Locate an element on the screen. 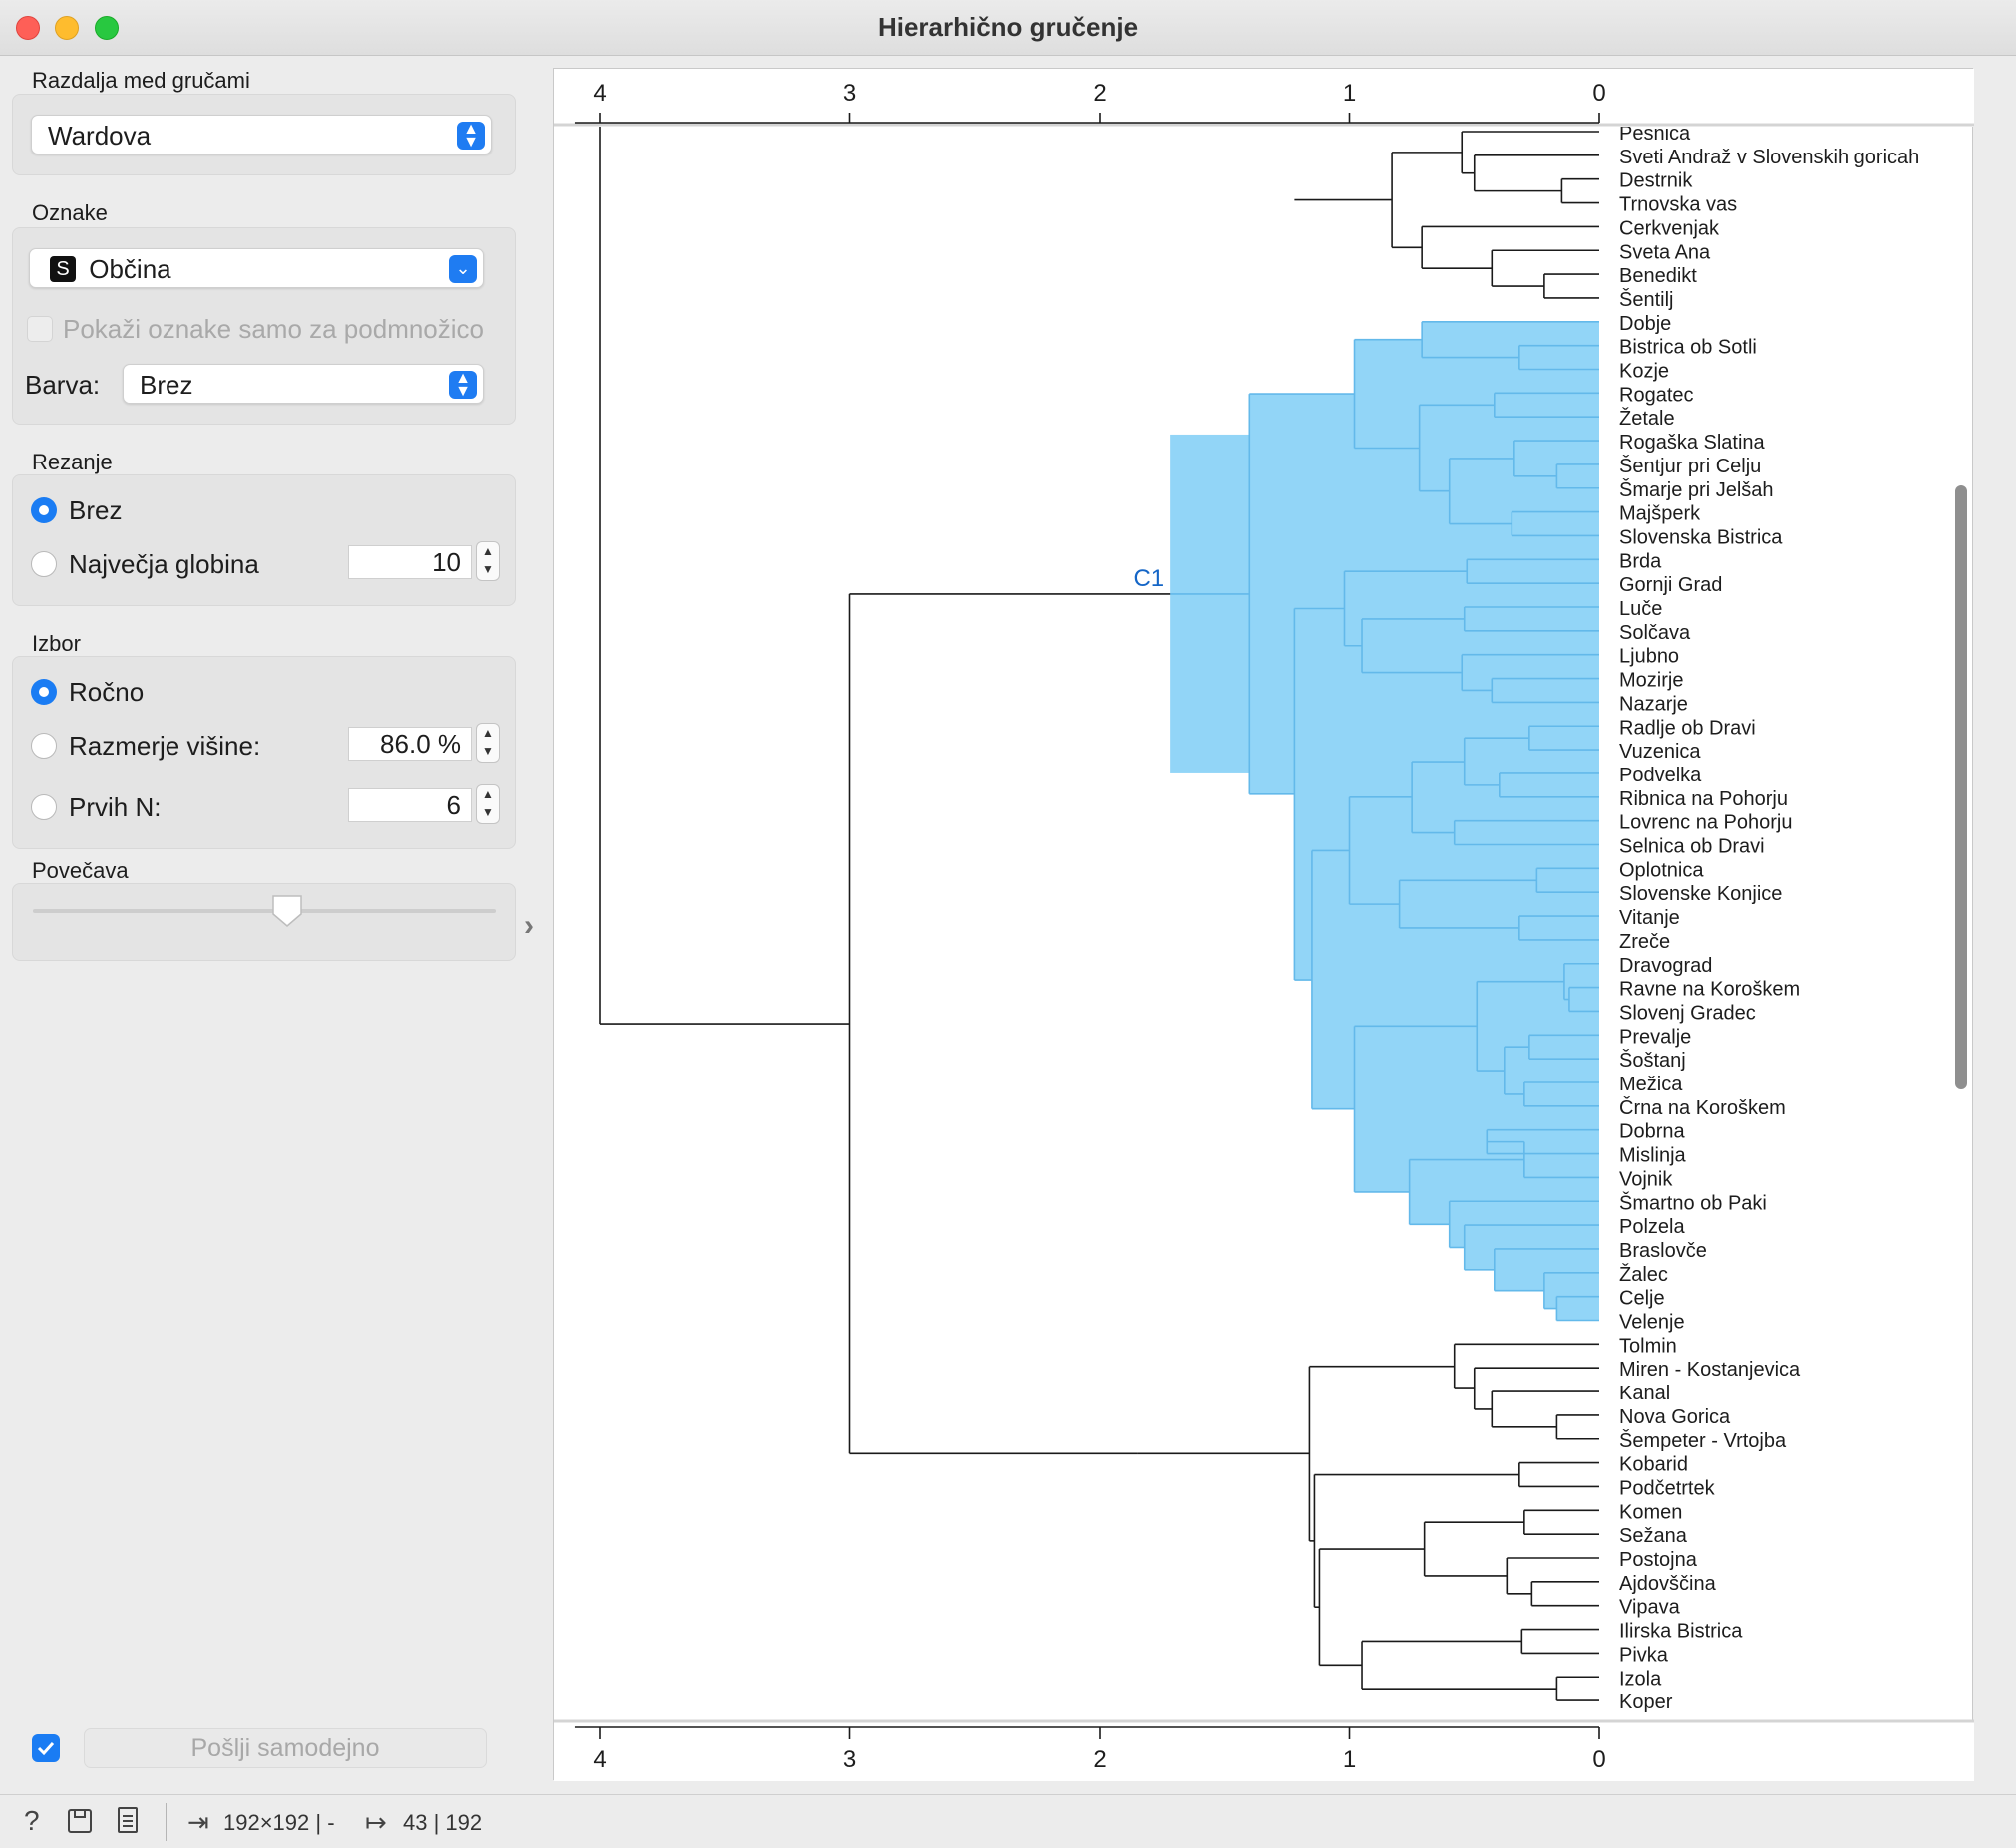 The image size is (2016, 1848). leaf-label: Miren - Kostanjevica is located at coordinates (1710, 1370).